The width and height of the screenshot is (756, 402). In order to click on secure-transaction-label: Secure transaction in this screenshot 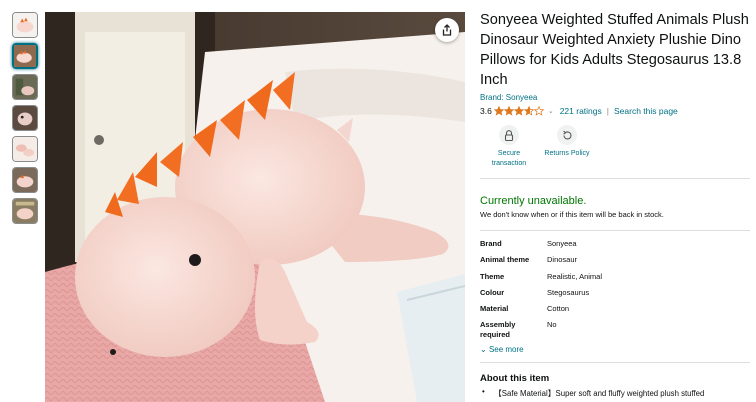, I will do `click(509, 159)`.